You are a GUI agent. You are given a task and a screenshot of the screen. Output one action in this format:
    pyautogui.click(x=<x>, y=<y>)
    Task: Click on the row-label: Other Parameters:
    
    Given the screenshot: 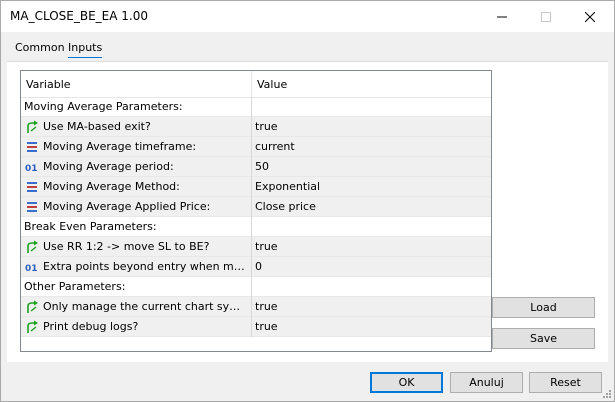 What is the action you would take?
    pyautogui.click(x=75, y=286)
    